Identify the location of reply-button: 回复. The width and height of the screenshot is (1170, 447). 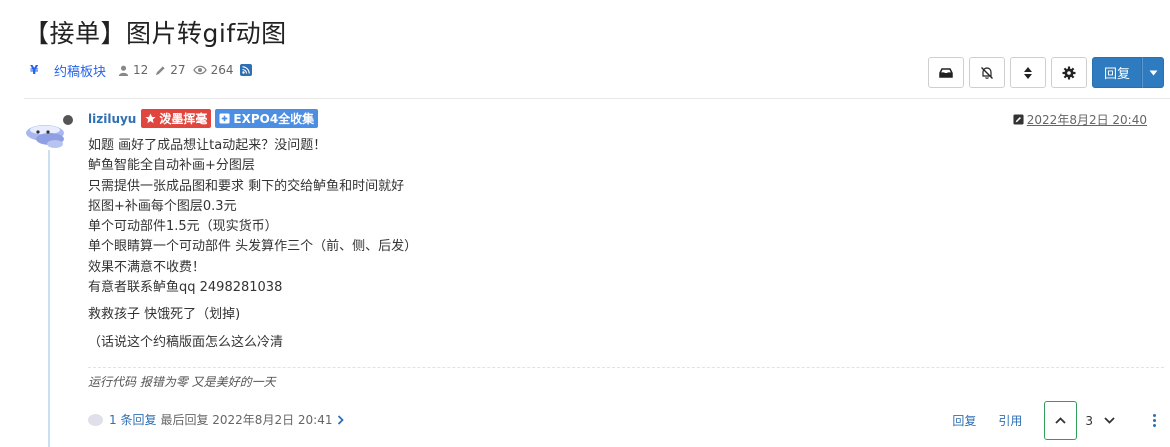
(1116, 72).